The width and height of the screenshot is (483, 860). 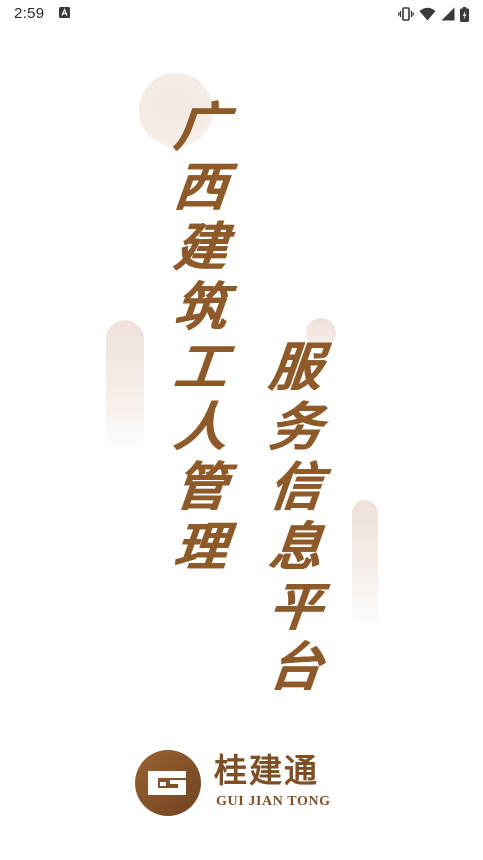 What do you see at coordinates (406, 14) in the screenshot?
I see `vibrate-icon` at bounding box center [406, 14].